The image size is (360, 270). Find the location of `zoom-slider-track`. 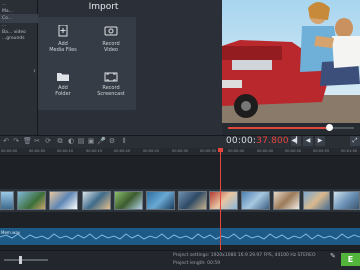

zoom-slider-track is located at coordinates (26, 260).